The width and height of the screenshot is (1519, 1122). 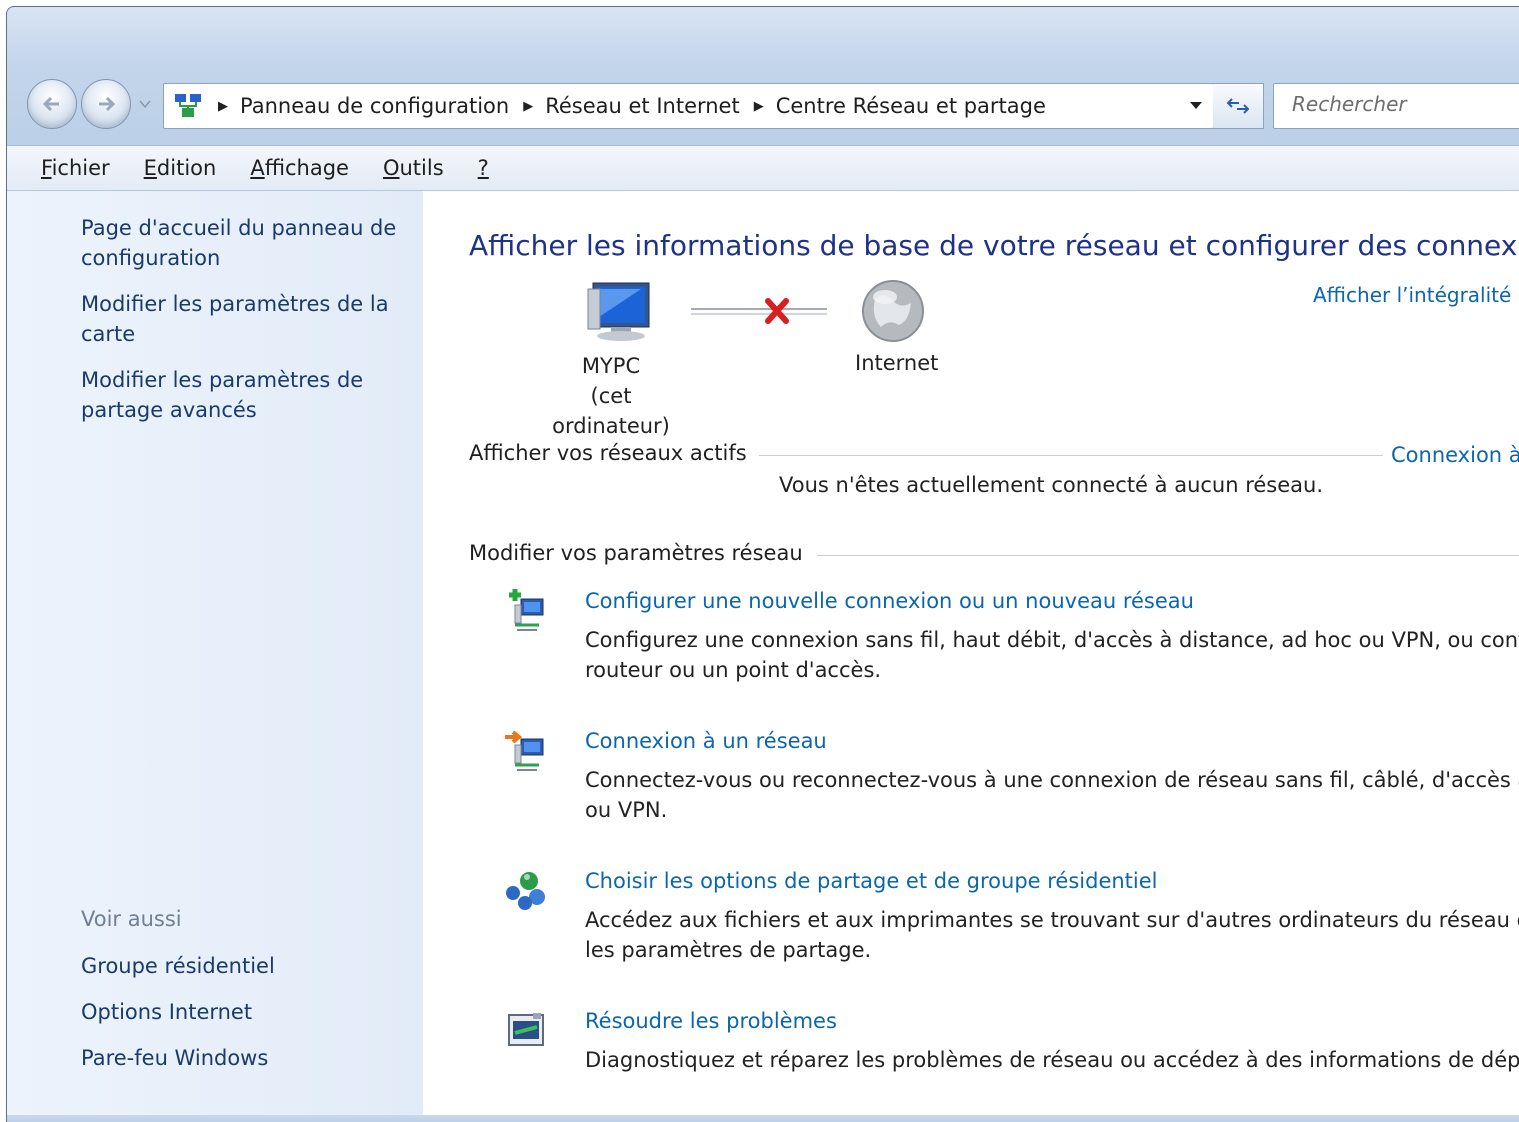 What do you see at coordinates (421, 168) in the screenshot?
I see `menu-label: utils` at bounding box center [421, 168].